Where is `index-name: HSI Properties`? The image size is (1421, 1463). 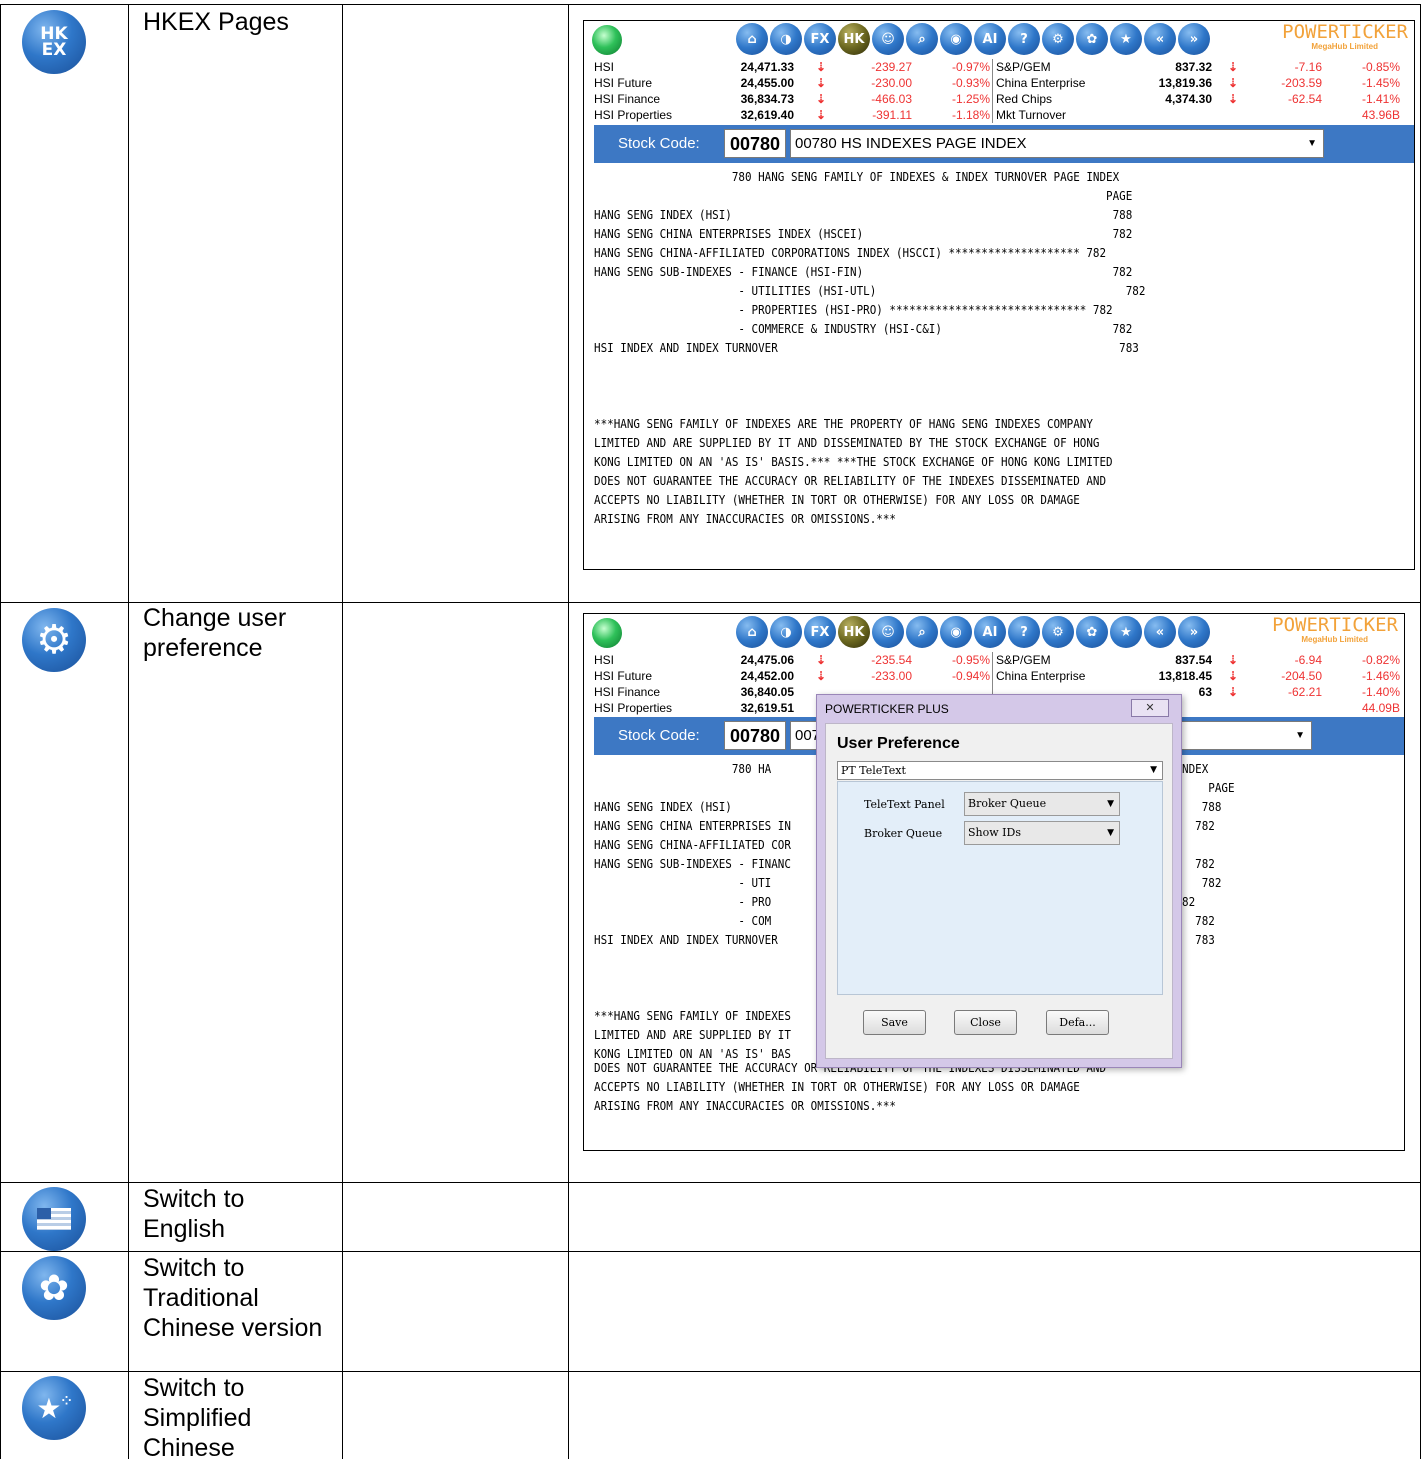 index-name: HSI Properties is located at coordinates (633, 708).